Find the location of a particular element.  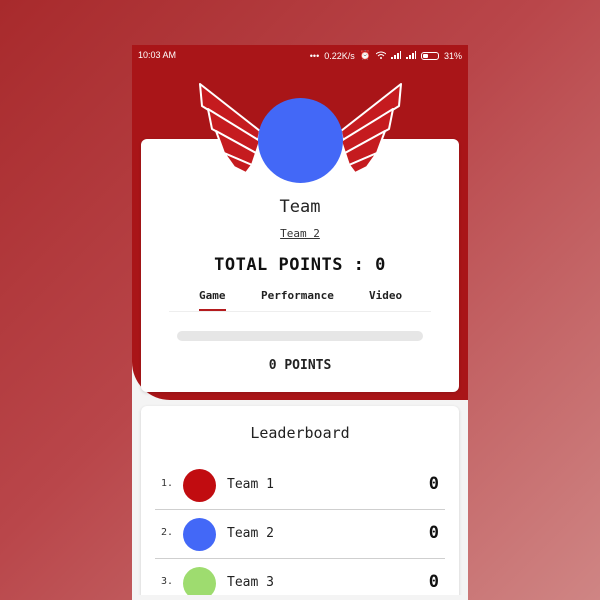

active-tab-indicator is located at coordinates (212, 310).